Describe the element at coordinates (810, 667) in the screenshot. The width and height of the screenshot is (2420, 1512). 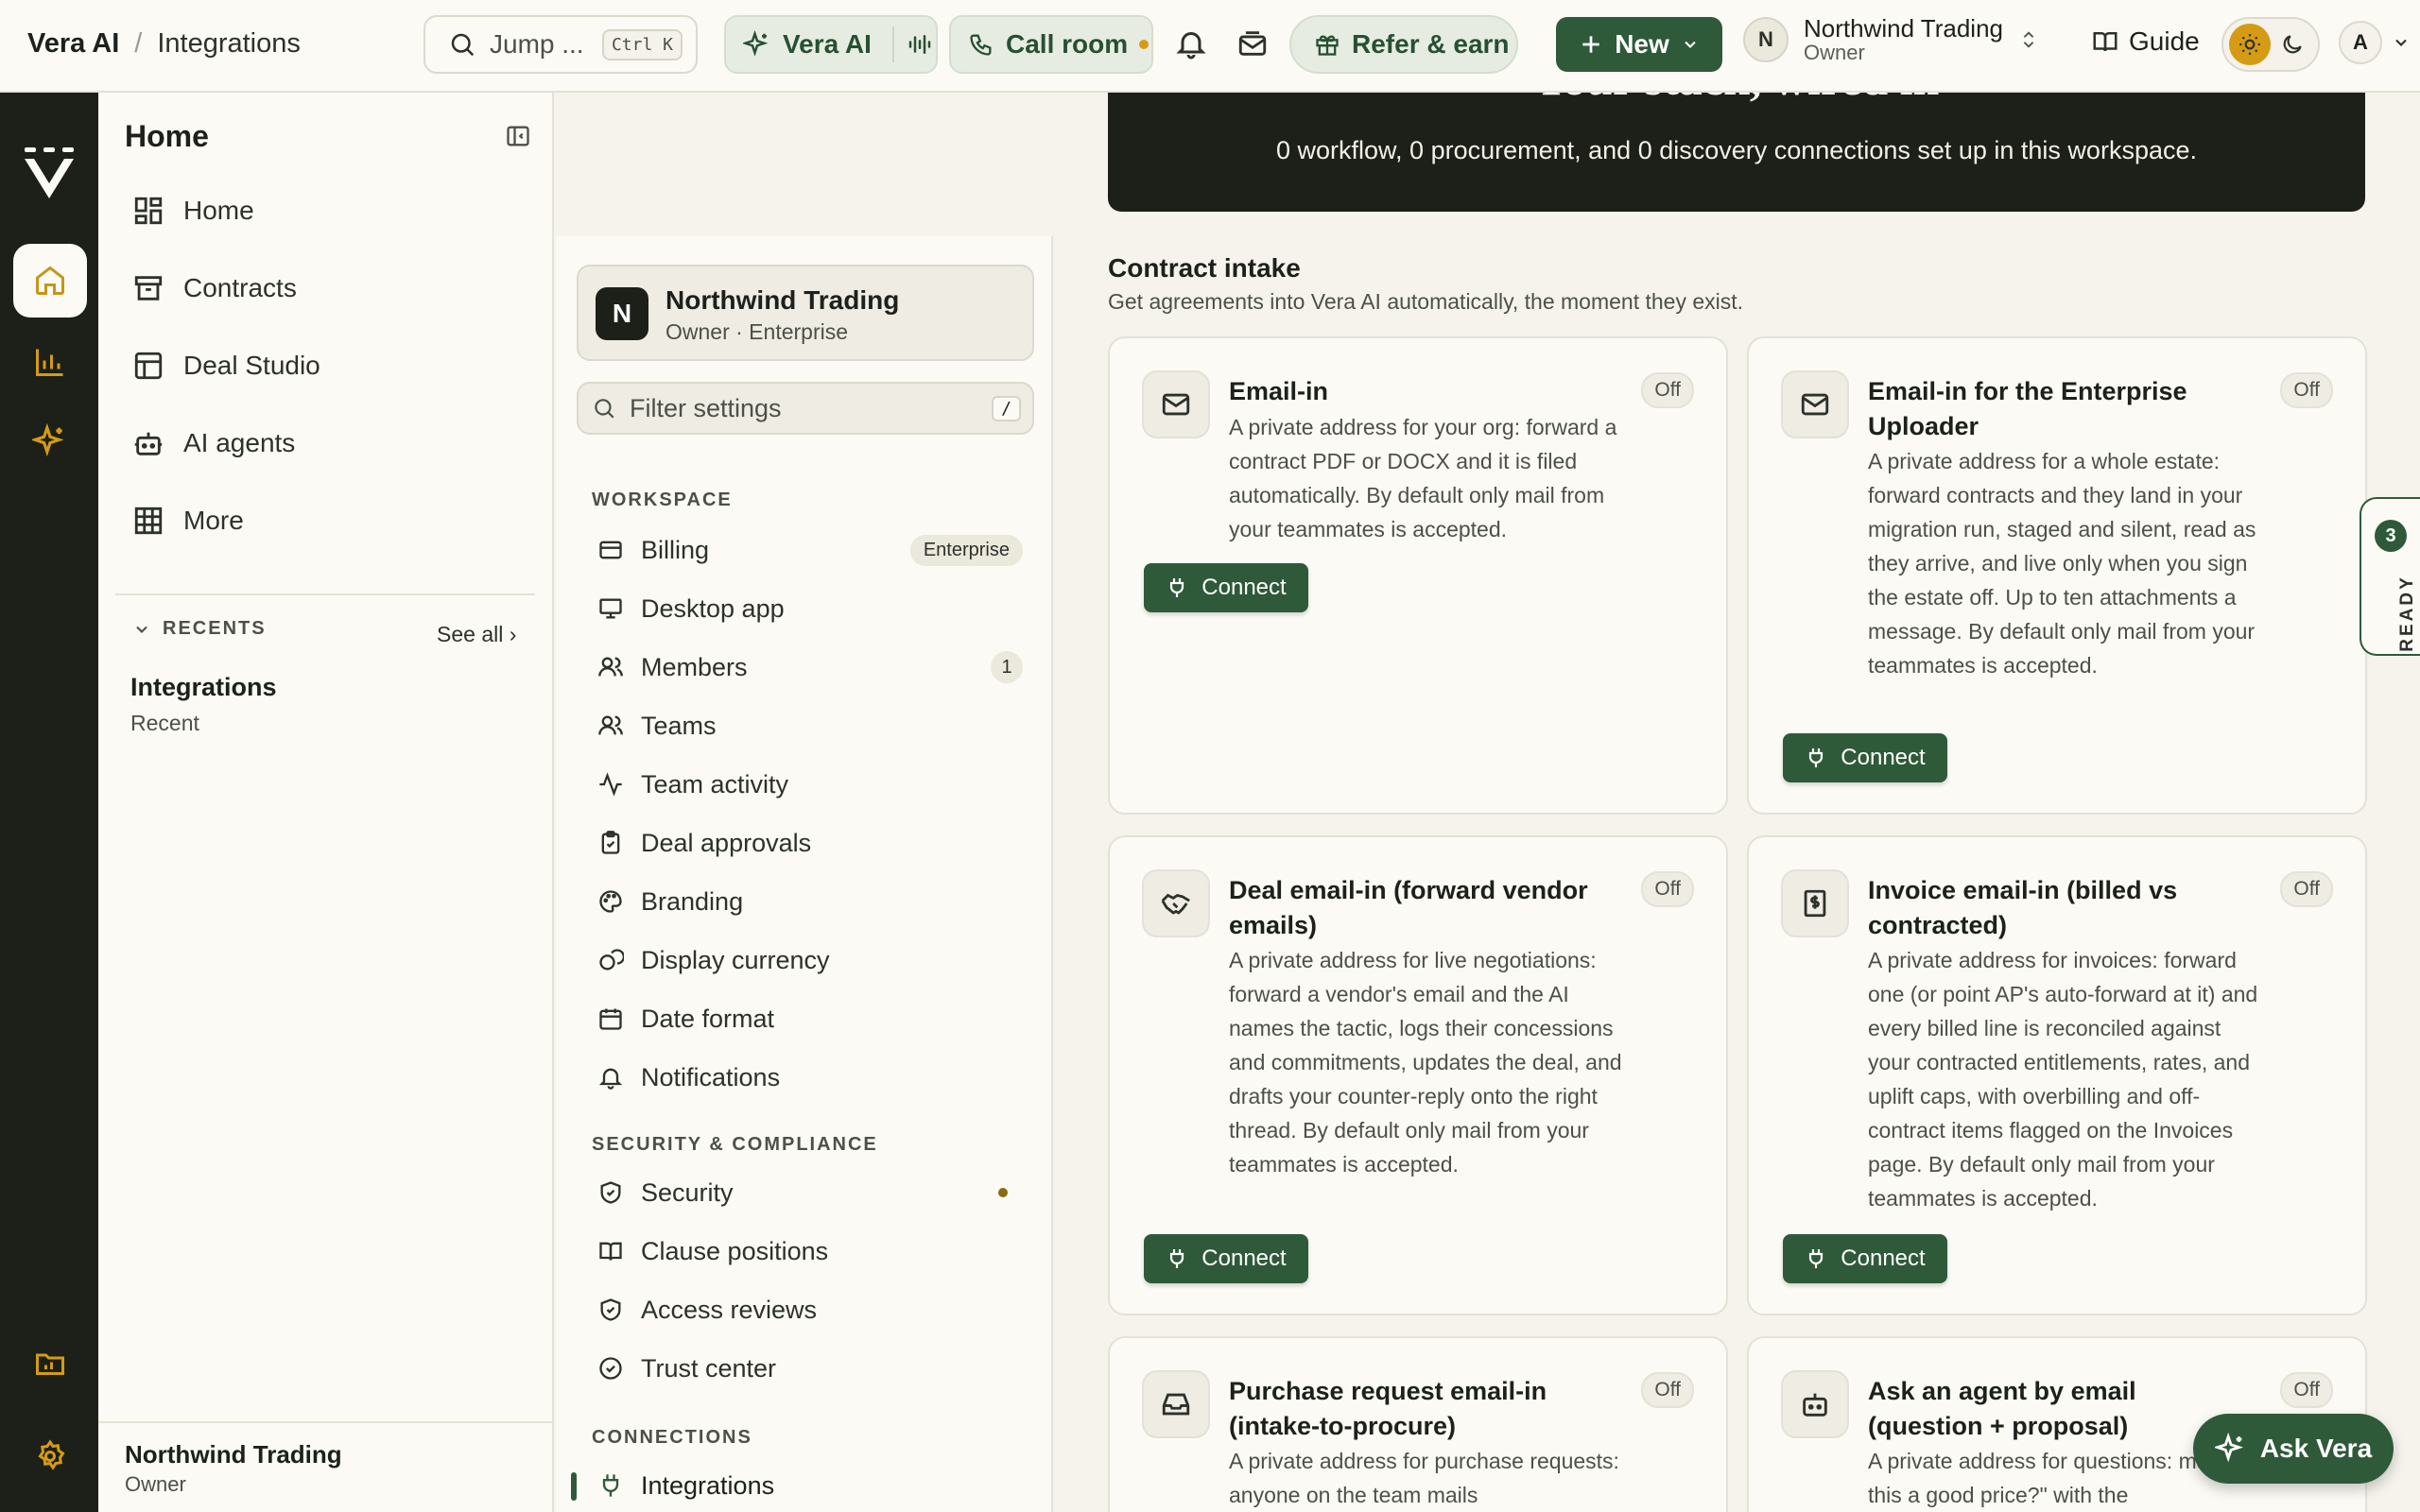
I see `settings-item-members: Members 1` at that location.